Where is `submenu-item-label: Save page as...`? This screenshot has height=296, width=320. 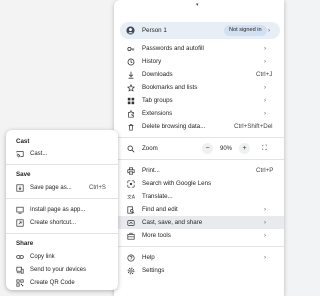
submenu-item-label: Save page as... is located at coordinates (51, 188).